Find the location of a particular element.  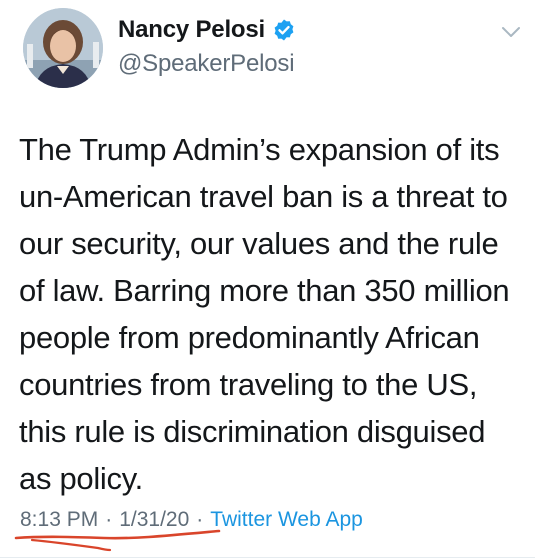

tweet-source-link: Twitter Web App is located at coordinates (286, 520).